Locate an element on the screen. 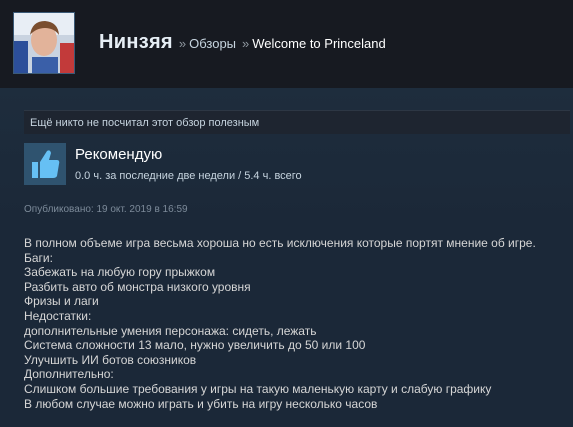  profile-name-link: Нинзяя is located at coordinates (136, 42).